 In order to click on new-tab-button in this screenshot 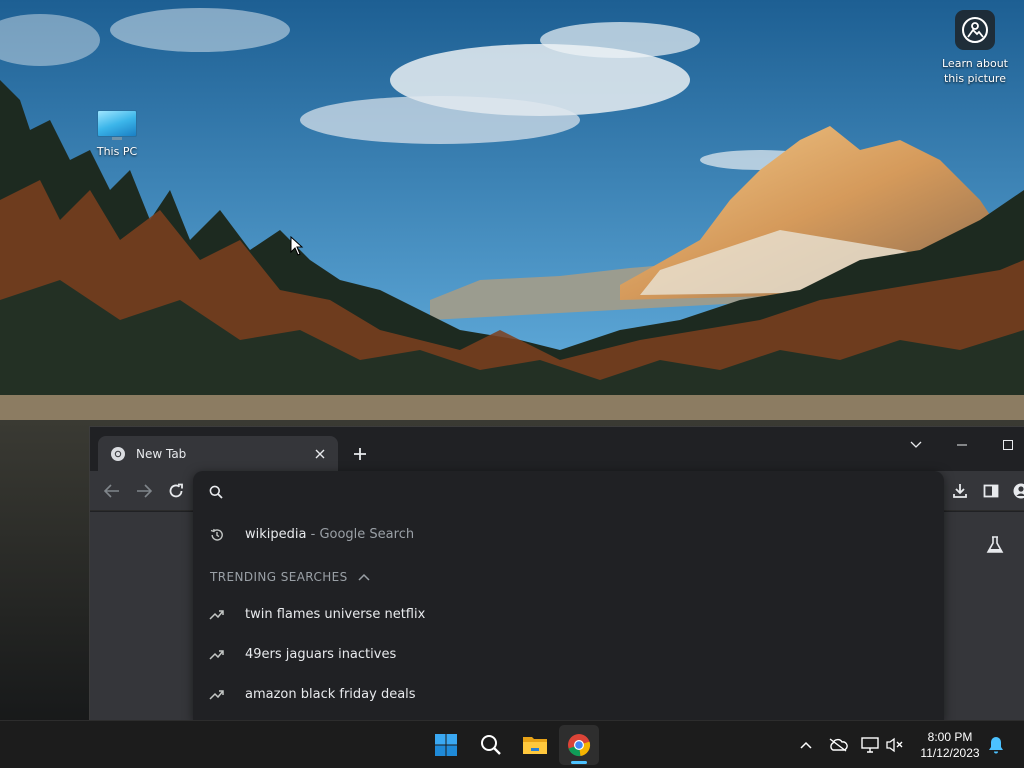, I will do `click(360, 454)`.